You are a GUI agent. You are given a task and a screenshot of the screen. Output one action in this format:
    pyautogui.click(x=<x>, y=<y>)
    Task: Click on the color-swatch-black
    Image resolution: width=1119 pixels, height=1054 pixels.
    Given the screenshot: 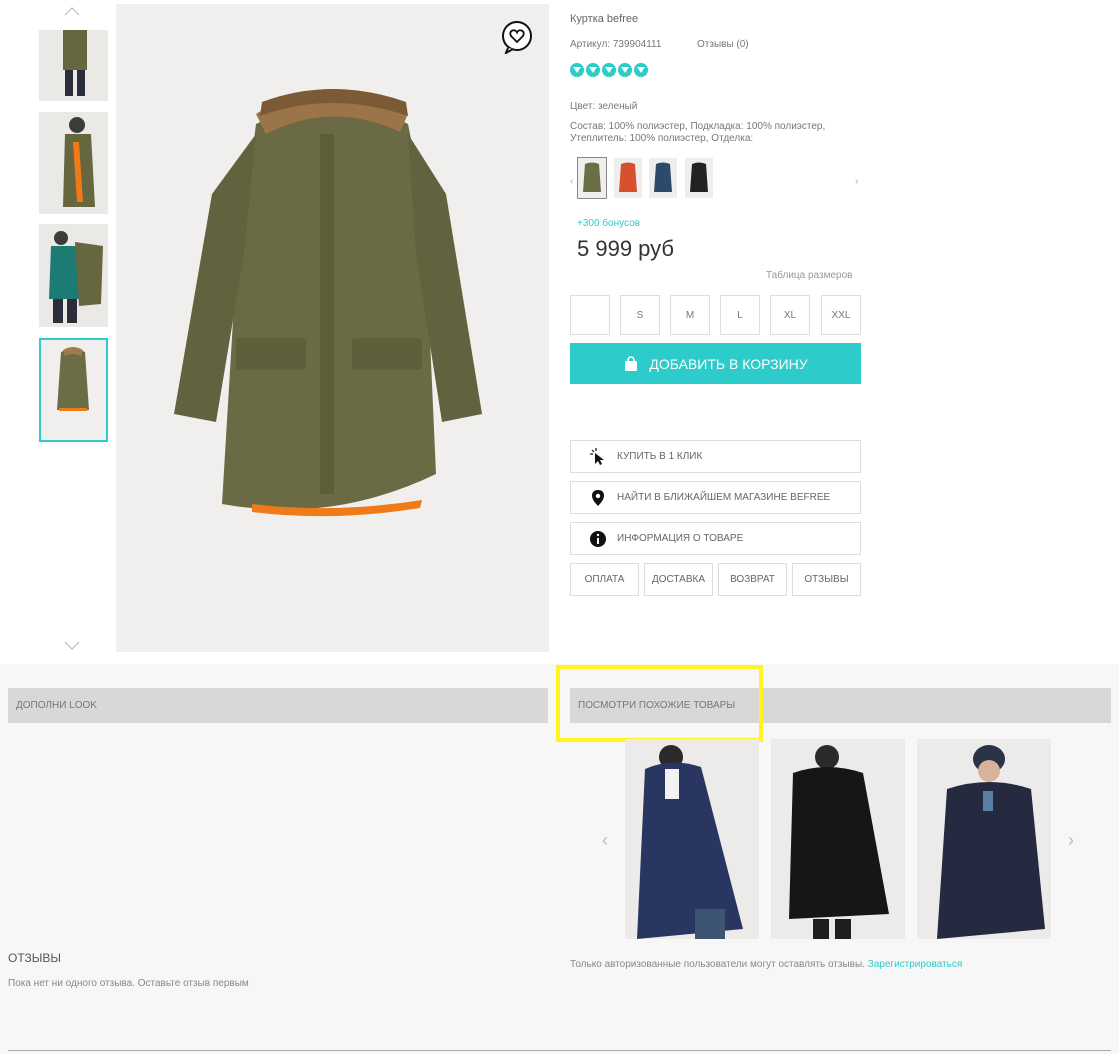 What is the action you would take?
    pyautogui.click(x=699, y=178)
    